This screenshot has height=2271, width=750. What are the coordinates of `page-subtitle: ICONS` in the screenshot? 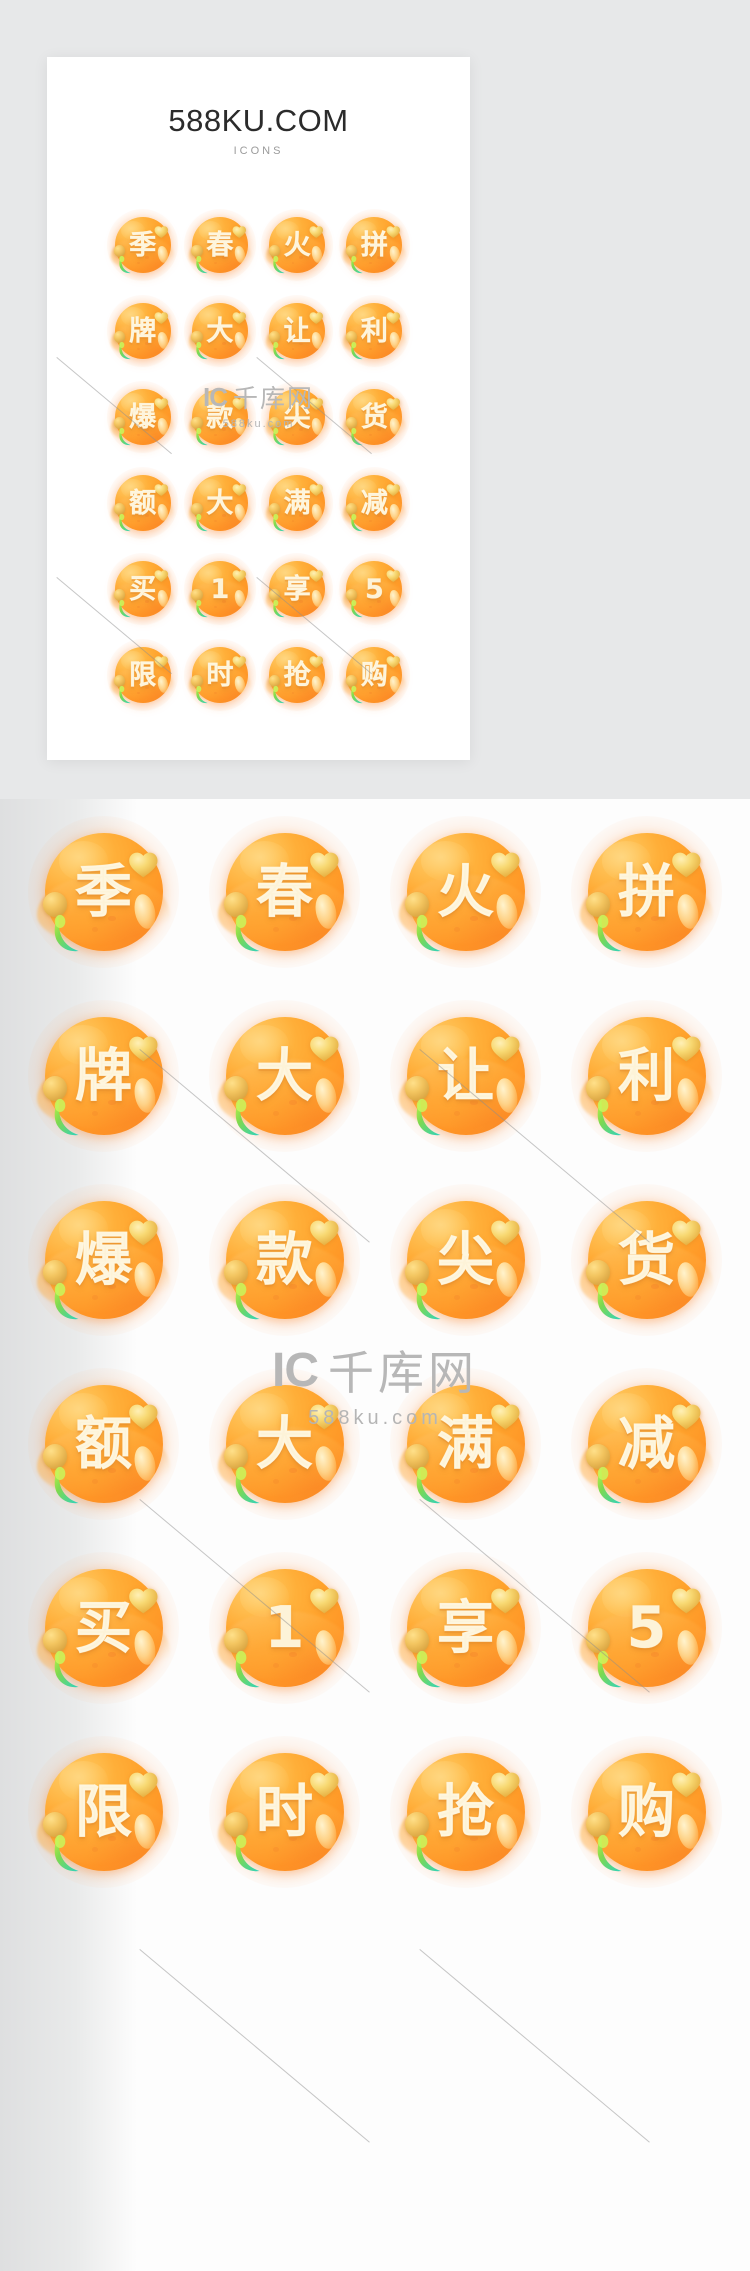 It's located at (258, 151).